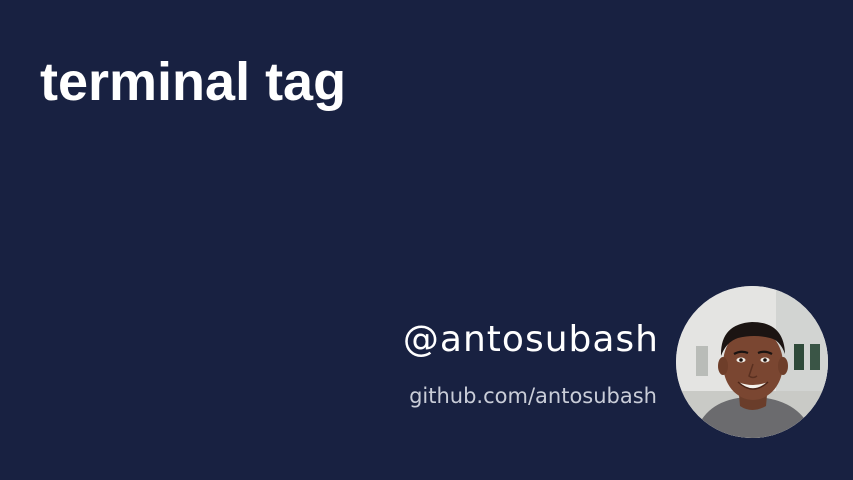 This screenshot has height=480, width=853. I want to click on slide-title: terminal tag, so click(193, 82).